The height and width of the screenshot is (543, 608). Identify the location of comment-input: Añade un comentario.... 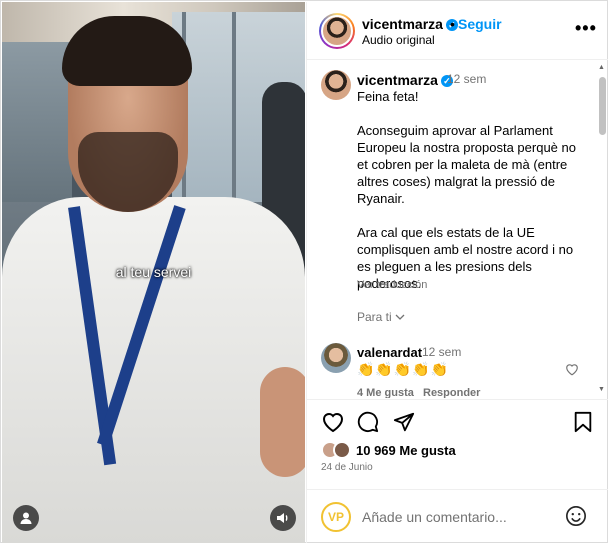
(434, 517).